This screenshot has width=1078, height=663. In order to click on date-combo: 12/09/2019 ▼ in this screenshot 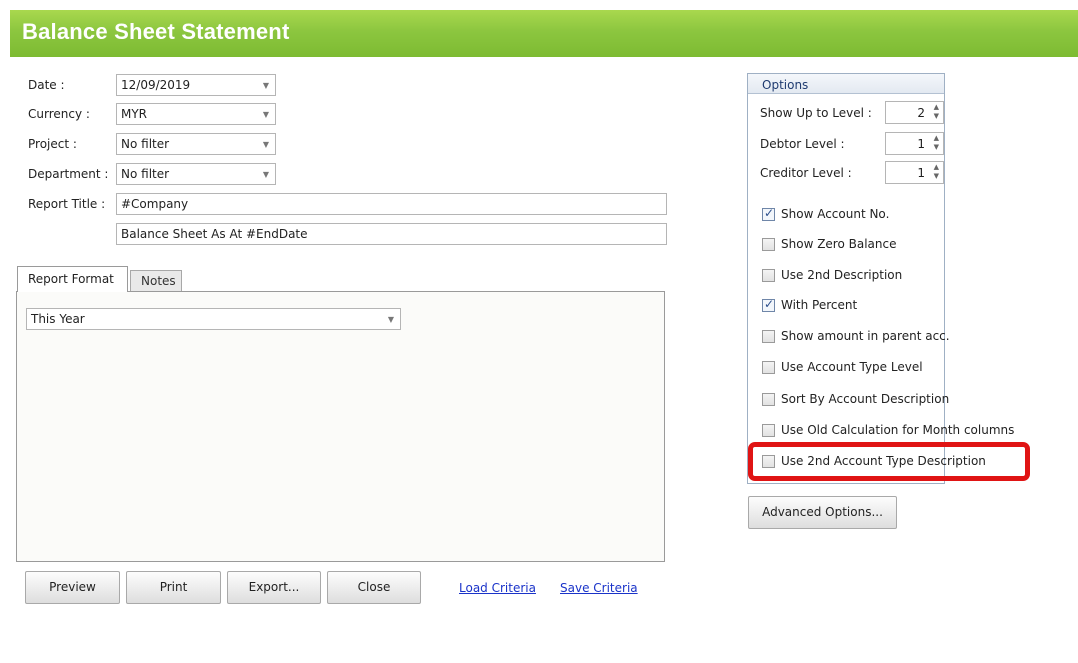, I will do `click(196, 85)`.